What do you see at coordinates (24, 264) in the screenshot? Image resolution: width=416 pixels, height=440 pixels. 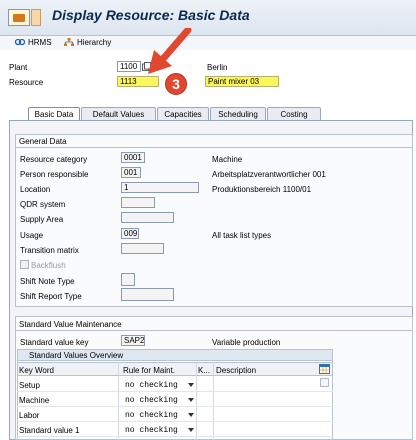 I see `backflush-checkbox` at bounding box center [24, 264].